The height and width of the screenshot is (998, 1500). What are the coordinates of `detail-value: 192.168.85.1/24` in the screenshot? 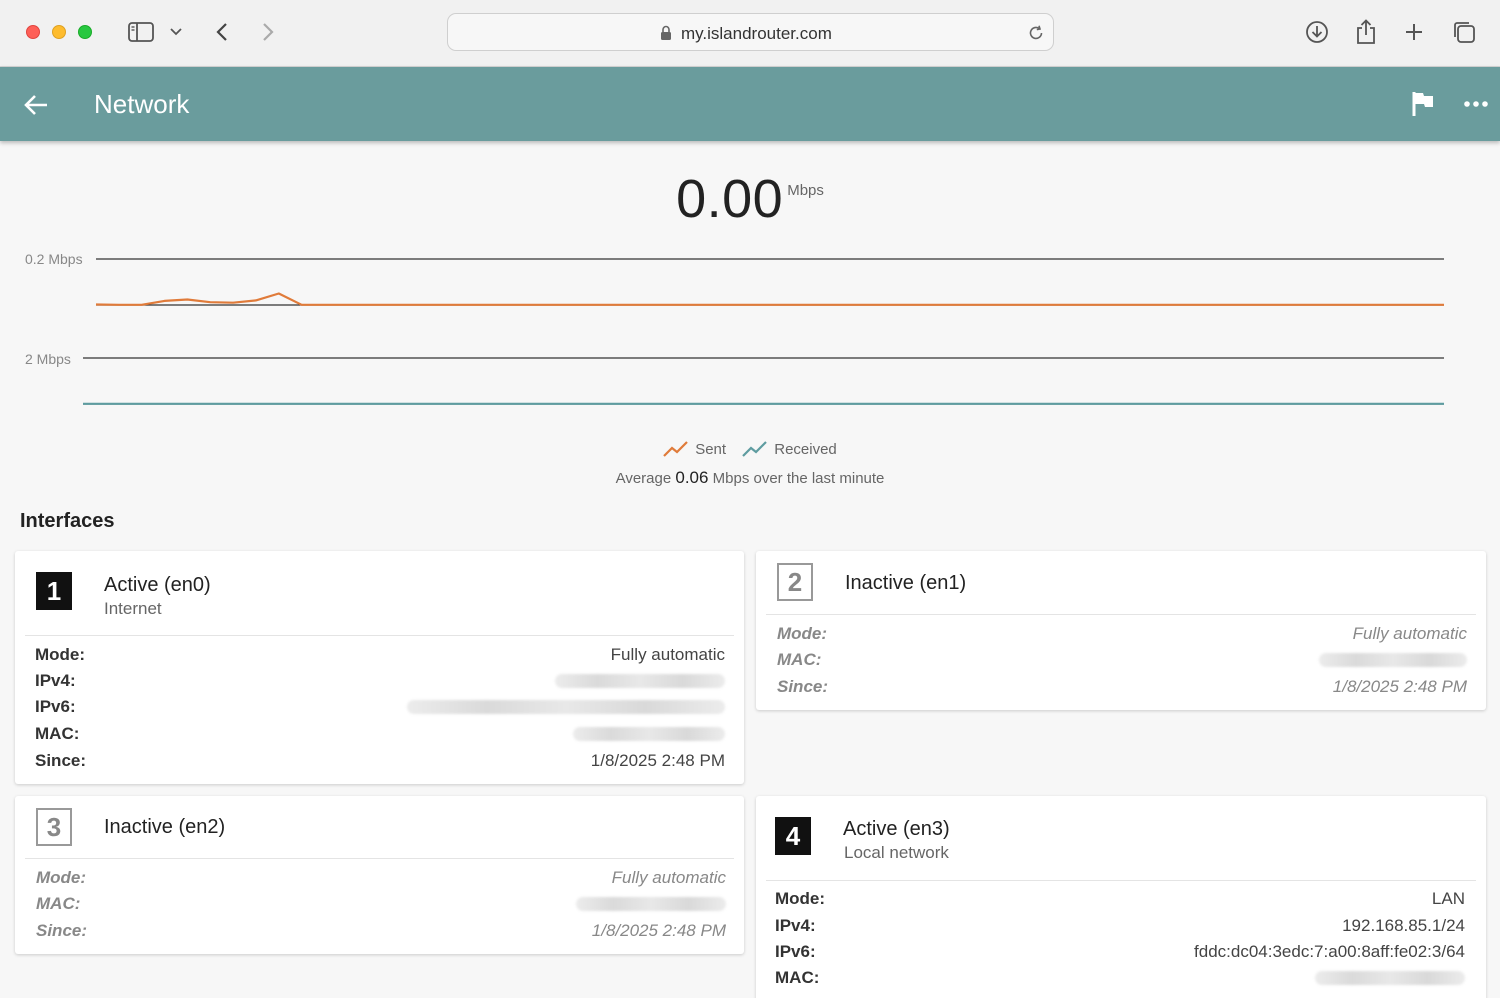 It's located at (1403, 925).